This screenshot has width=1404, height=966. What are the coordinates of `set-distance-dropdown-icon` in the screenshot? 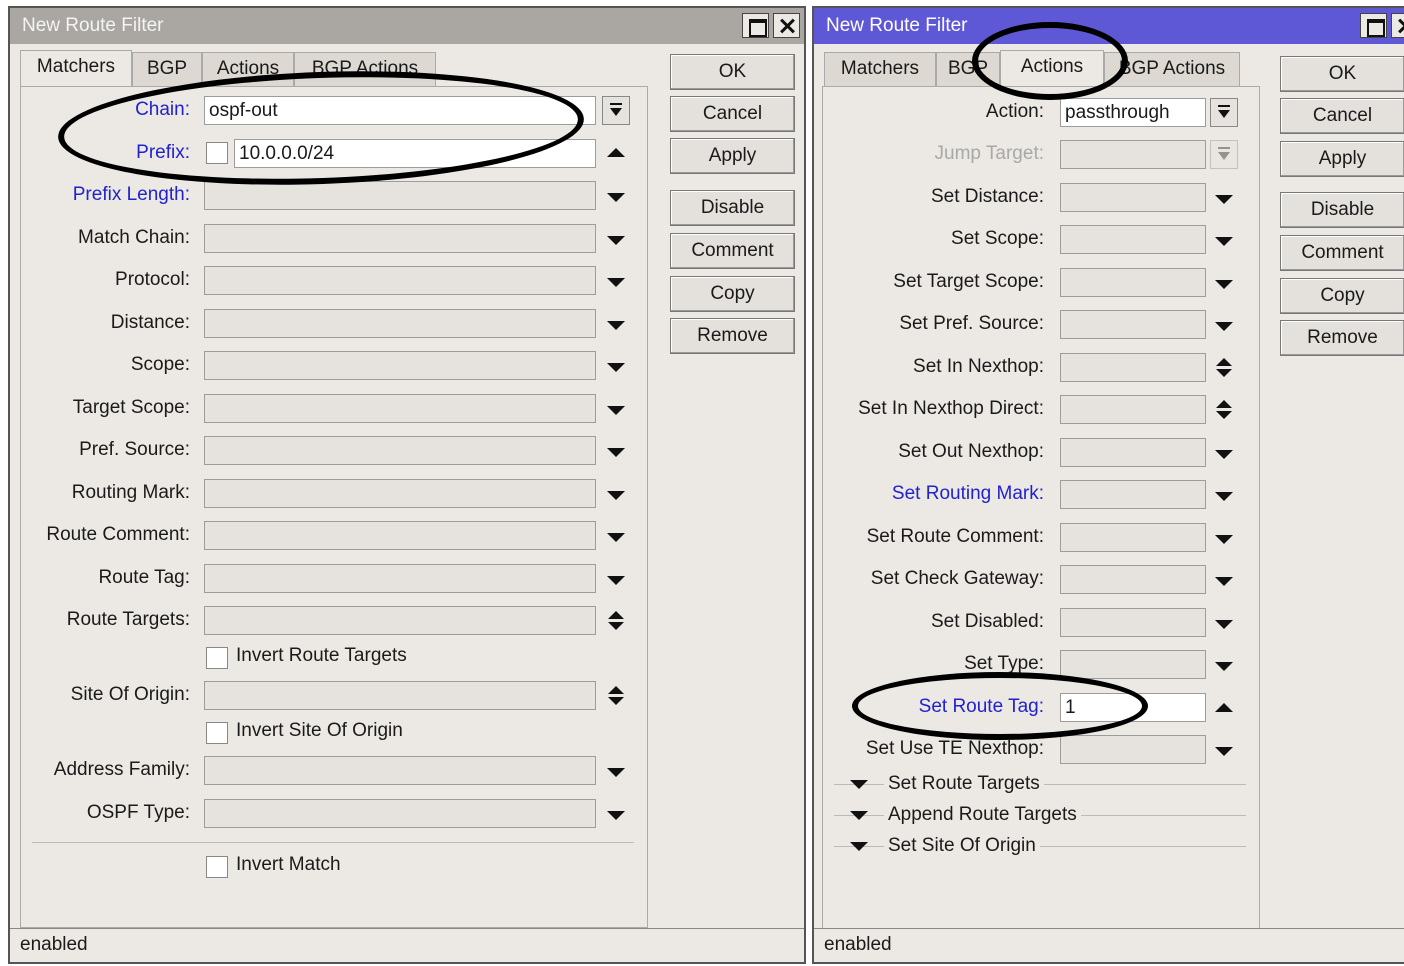 It's located at (1224, 199).